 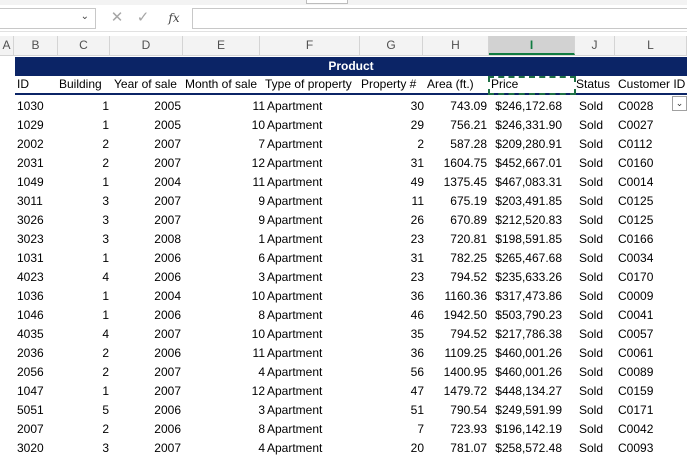 What do you see at coordinates (37, 220) in the screenshot?
I see `cell-id: 3026` at bounding box center [37, 220].